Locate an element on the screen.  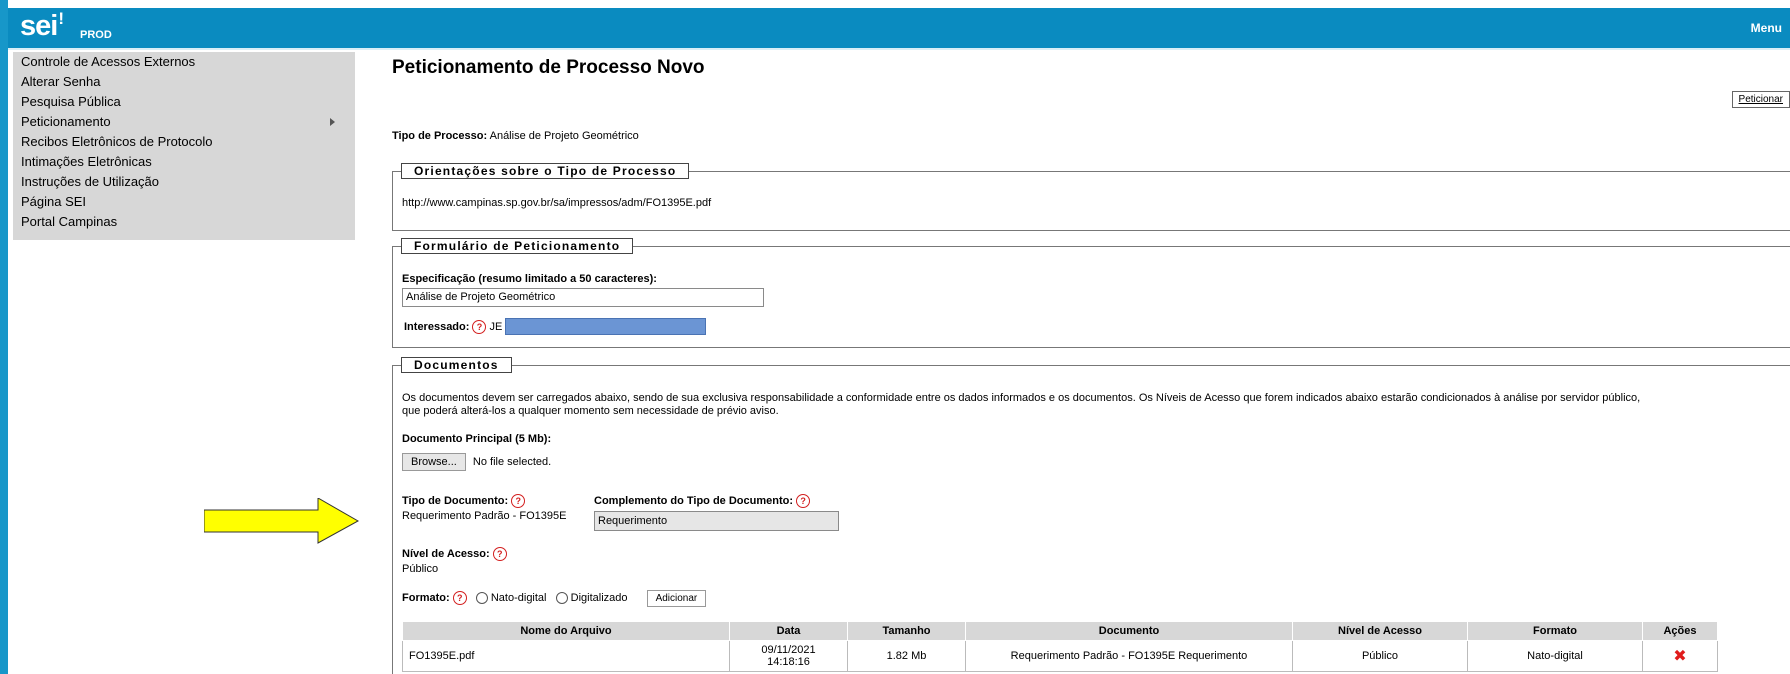
radio-digitalizado-label: Digitalizado is located at coordinates (599, 598).